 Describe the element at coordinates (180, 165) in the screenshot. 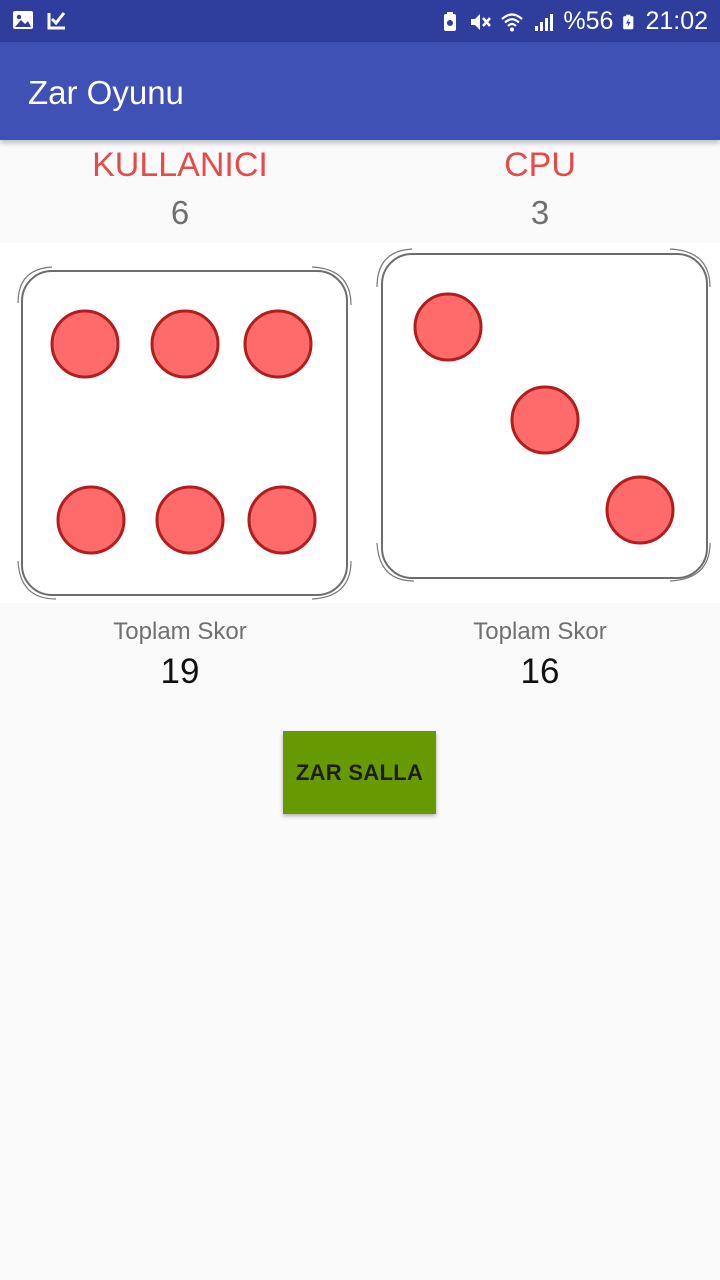

I see `player-name-user: KULLANICI` at that location.